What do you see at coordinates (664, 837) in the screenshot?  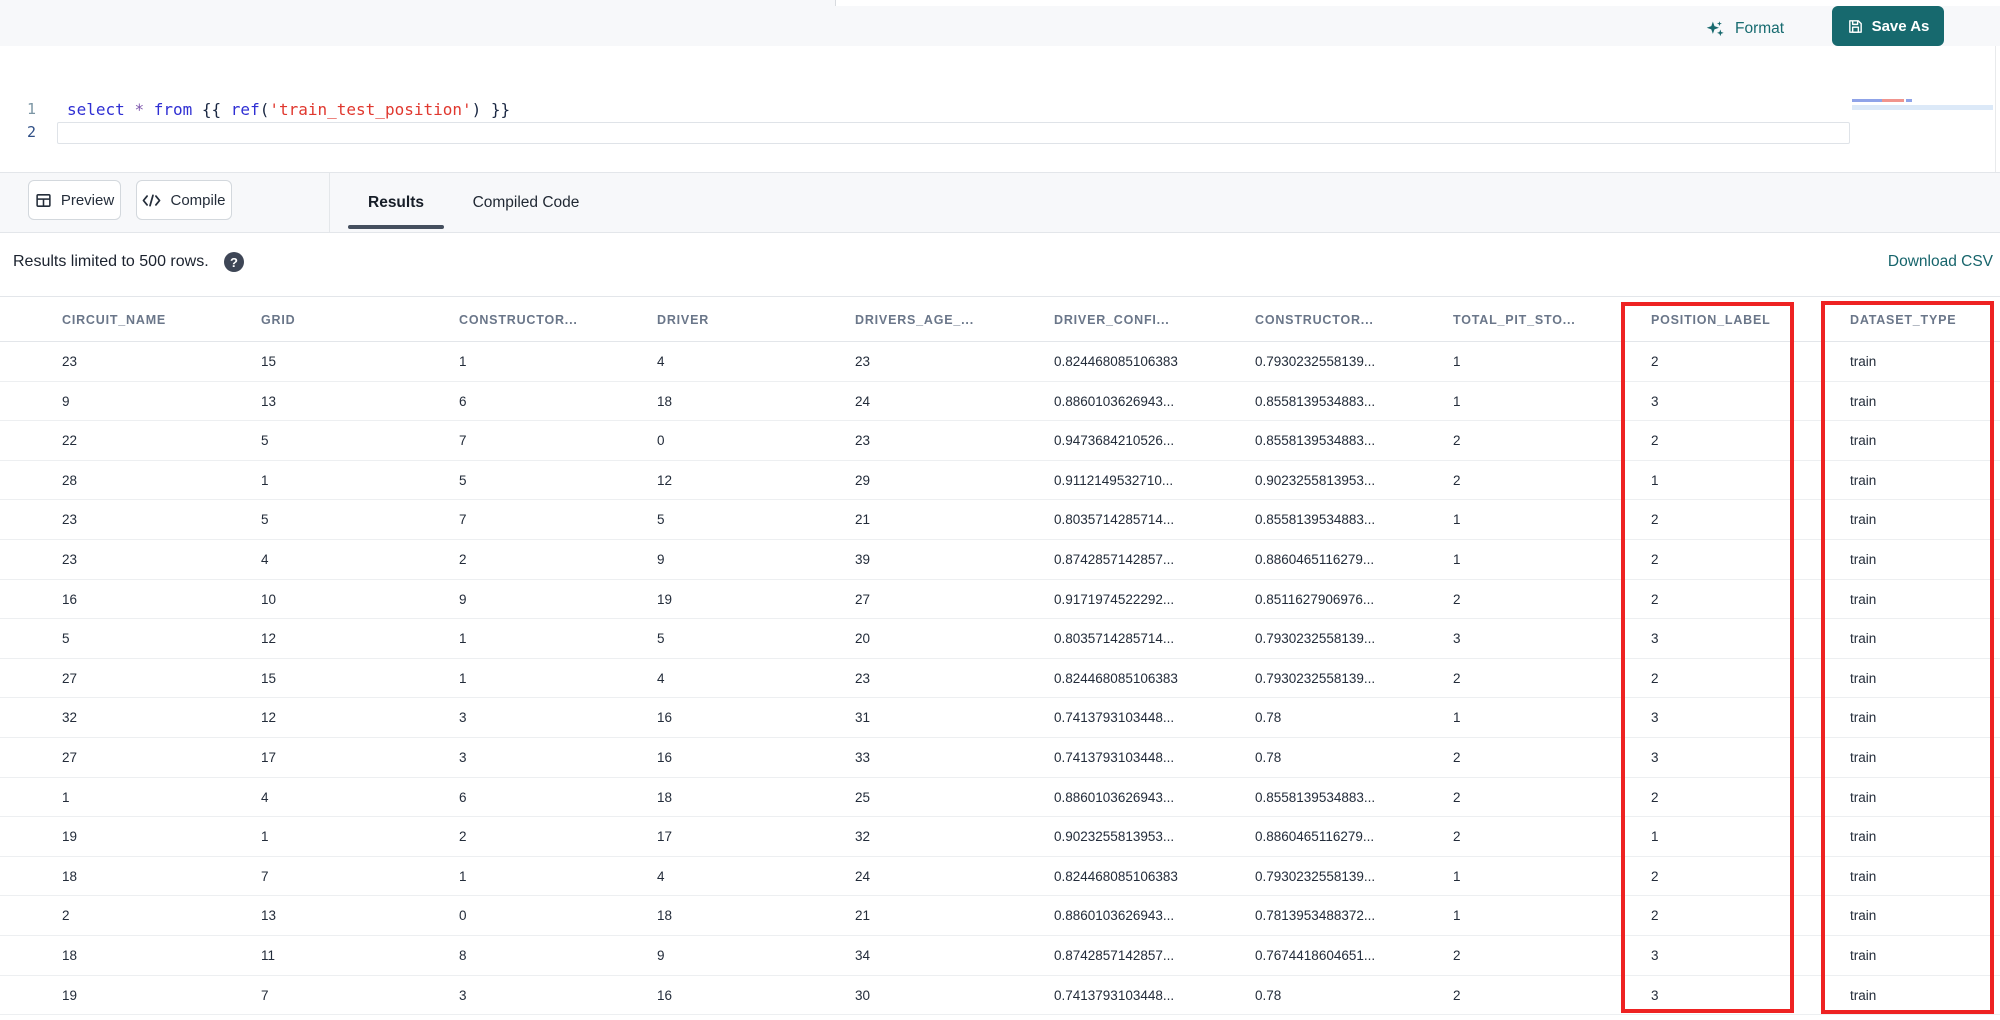 I see `table-cell: 17` at bounding box center [664, 837].